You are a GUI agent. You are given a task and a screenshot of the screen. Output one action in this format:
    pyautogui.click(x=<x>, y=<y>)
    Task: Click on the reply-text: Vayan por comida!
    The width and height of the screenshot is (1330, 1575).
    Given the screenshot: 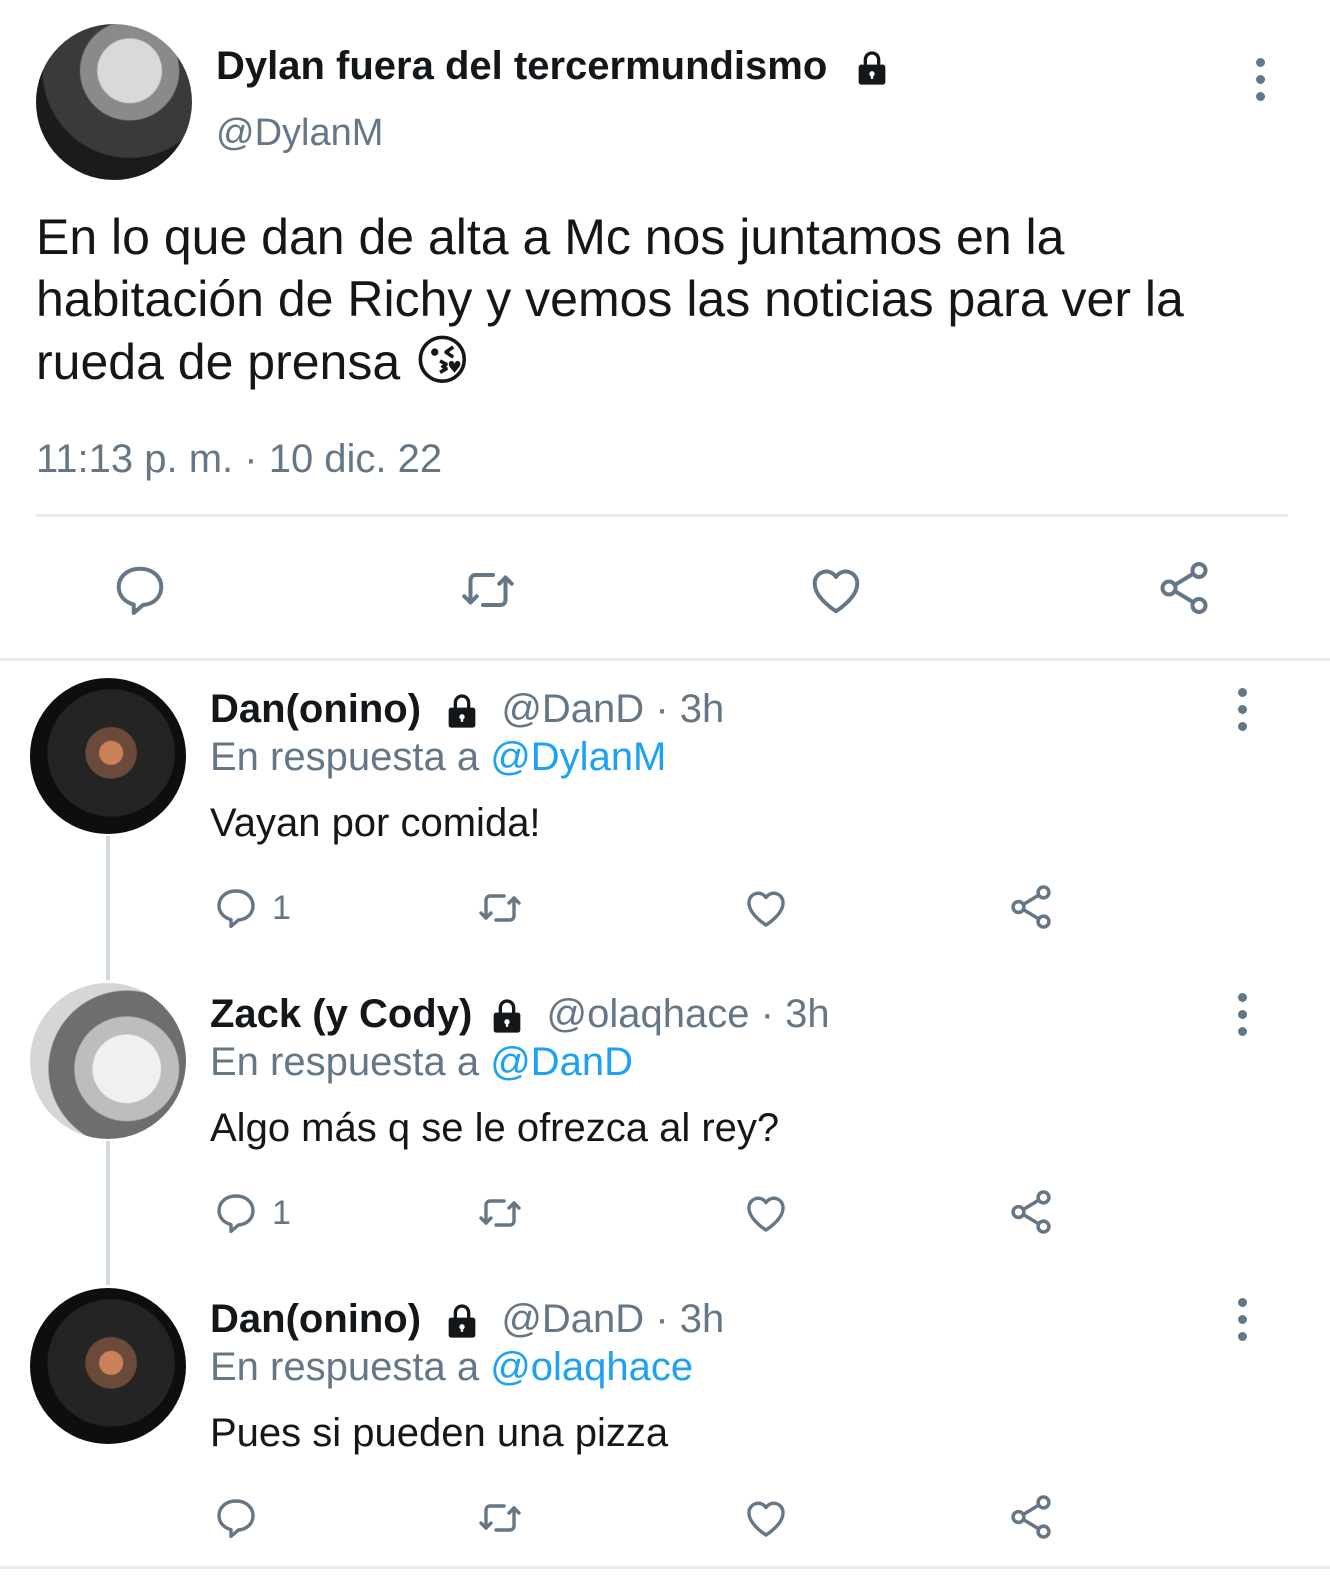 What is the action you would take?
    pyautogui.click(x=375, y=823)
    